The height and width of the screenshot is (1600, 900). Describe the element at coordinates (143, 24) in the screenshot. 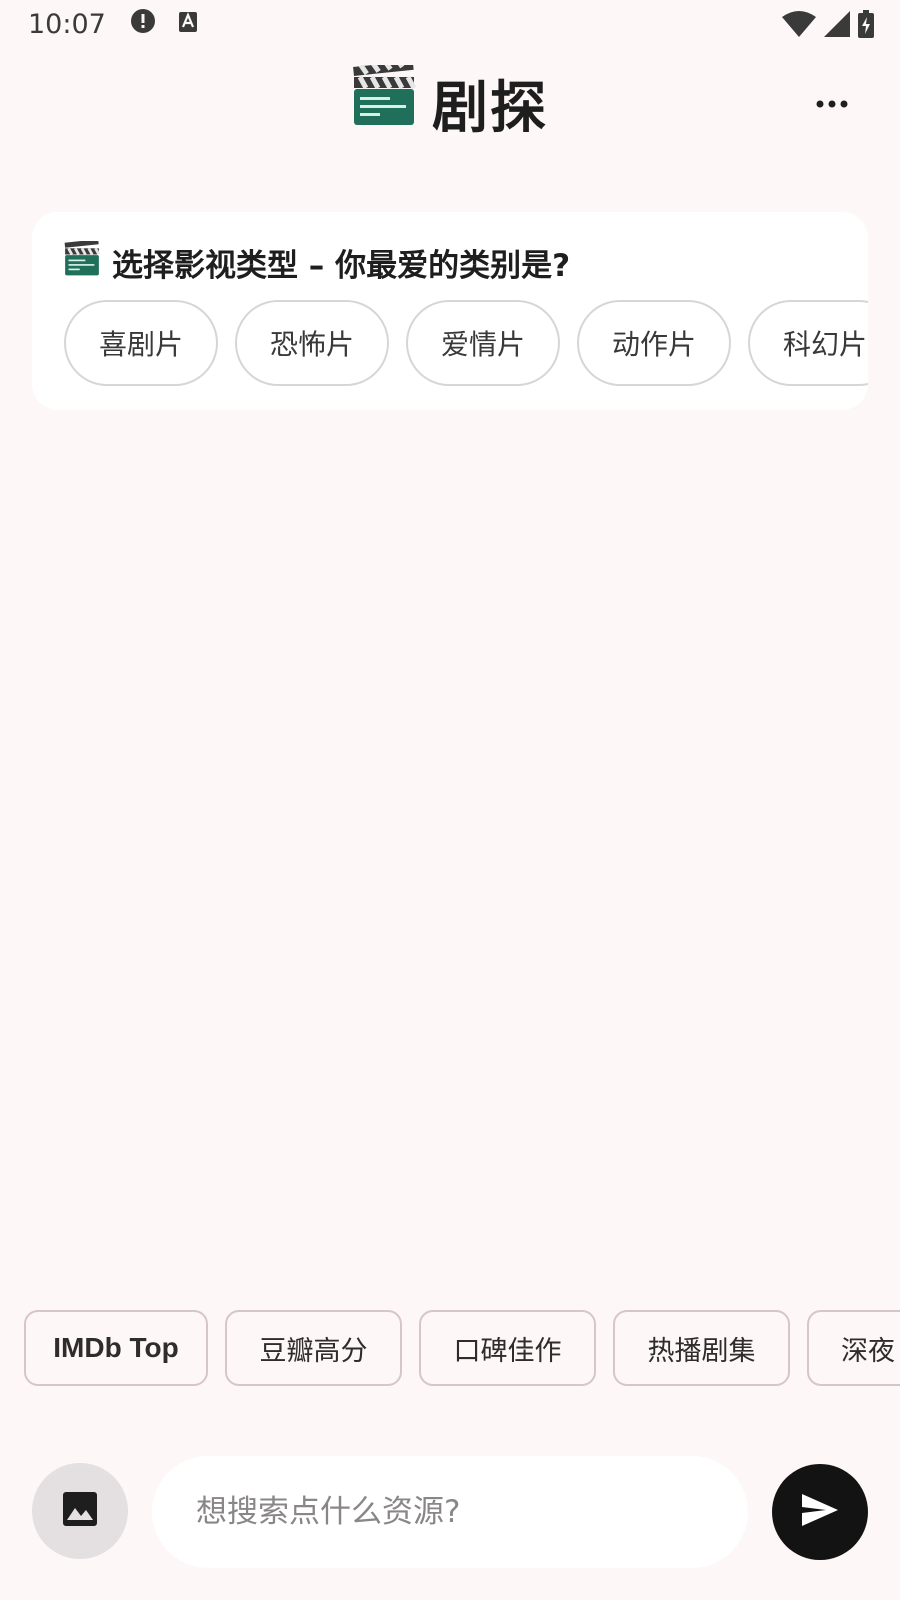

I see `alert-icon` at that location.